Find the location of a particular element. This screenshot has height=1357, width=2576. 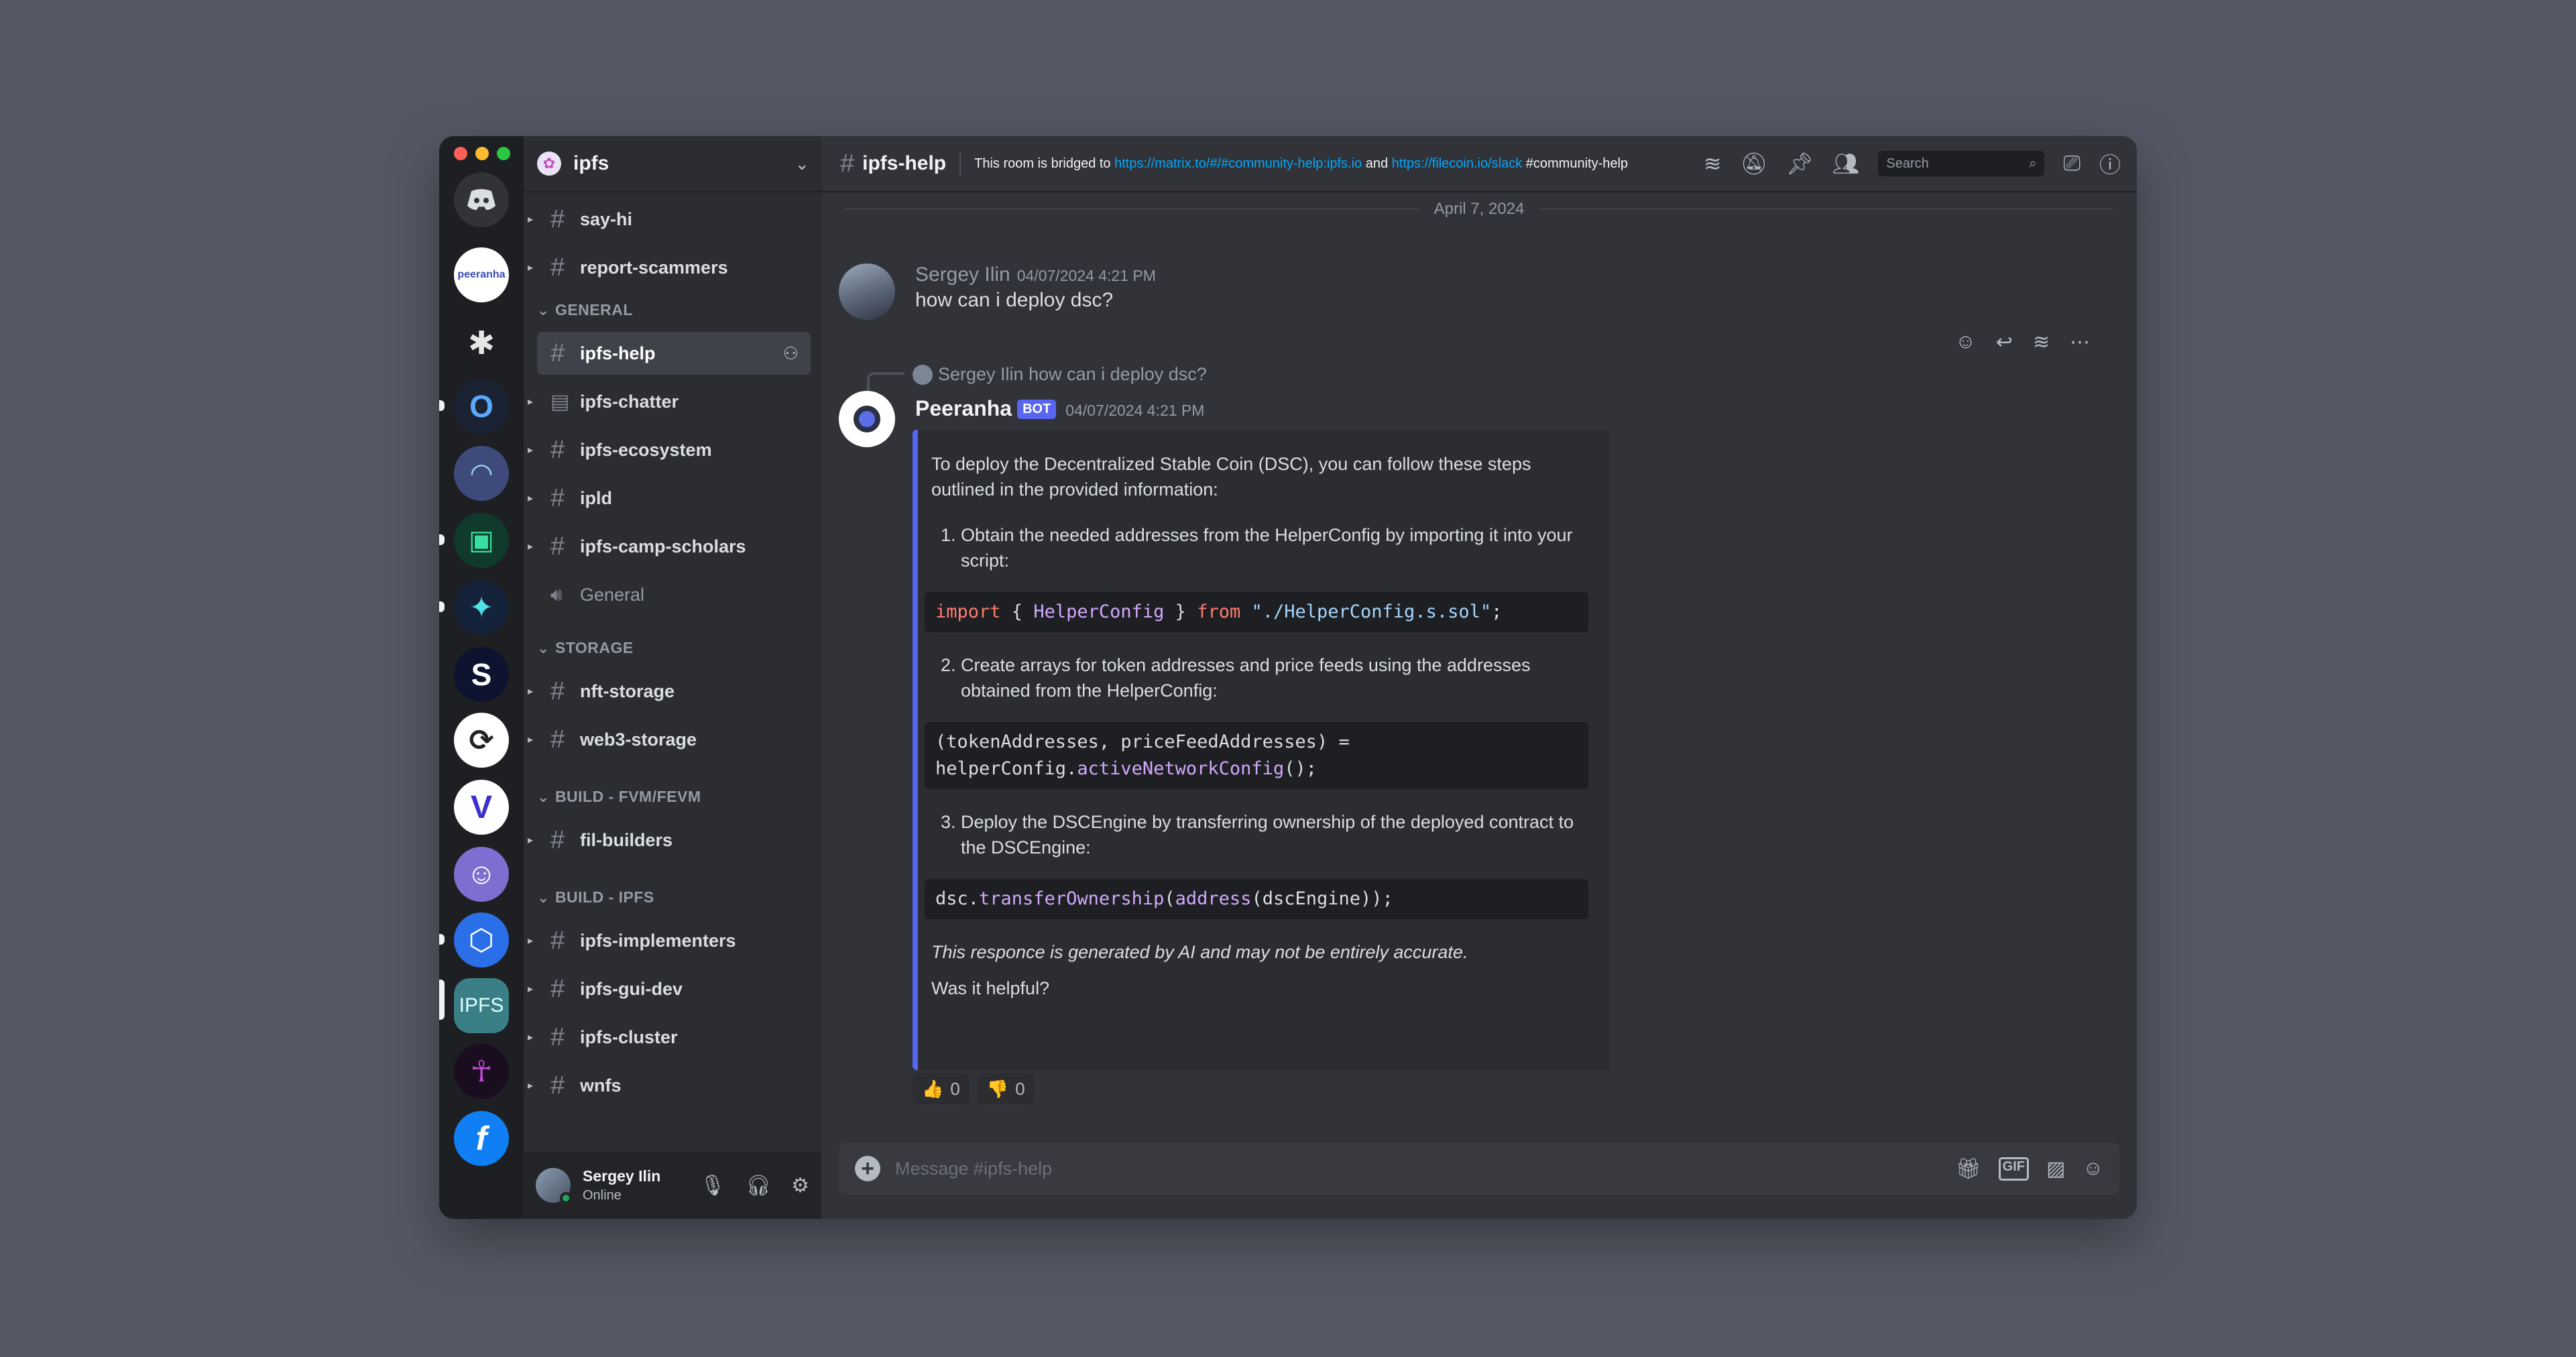

reply-icon: ↩ is located at coordinates (2004, 342).